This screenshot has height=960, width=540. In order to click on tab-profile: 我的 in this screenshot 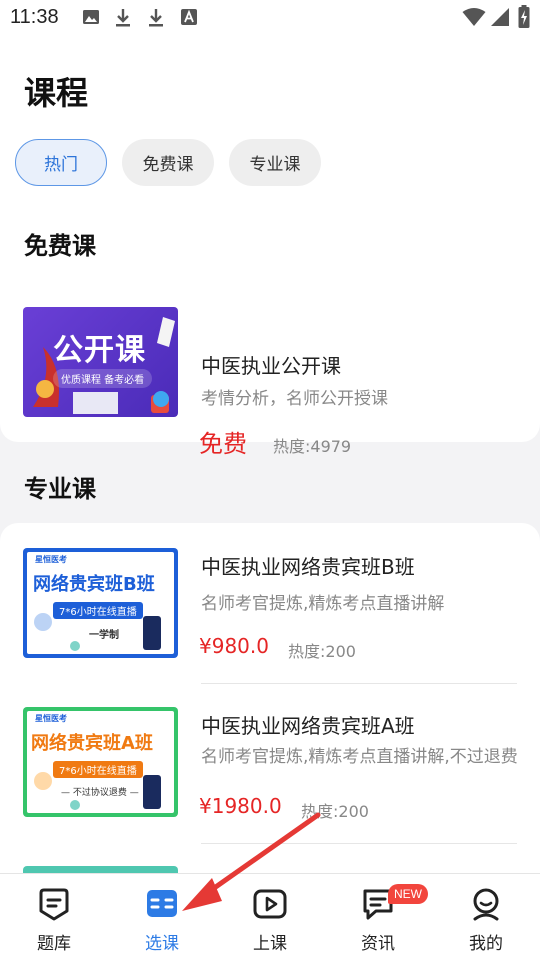, I will do `click(486, 917)`.